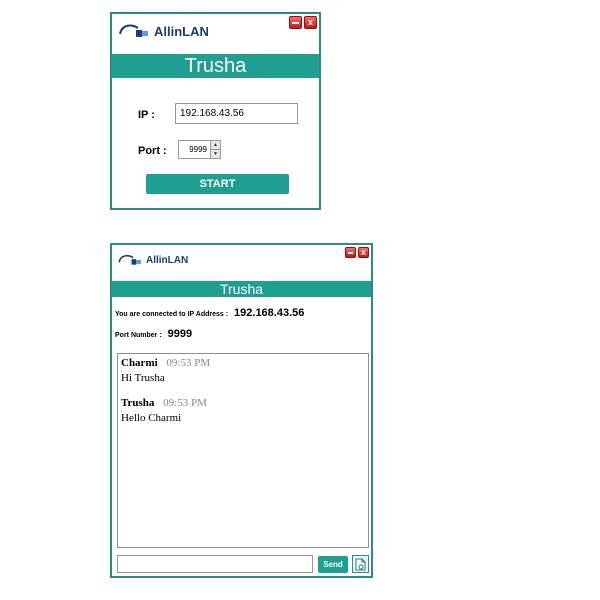 The height and width of the screenshot is (600, 600). I want to click on ip-input-value: 192.168.43.56, so click(212, 113).